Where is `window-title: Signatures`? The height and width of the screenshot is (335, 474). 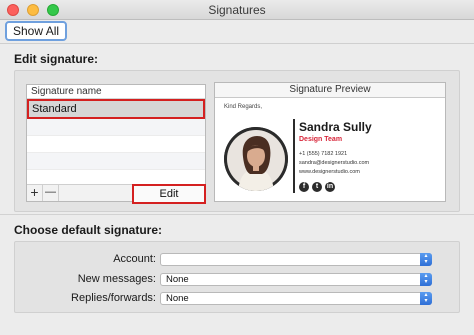
window-title: Signatures is located at coordinates (237, 10).